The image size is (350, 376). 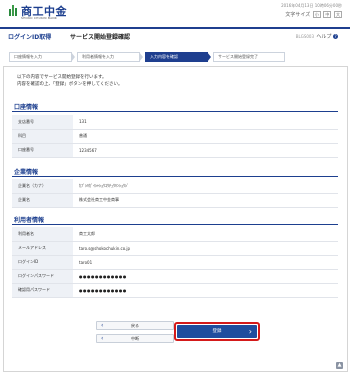 I want to click on logo-mark-icon, so click(x=13, y=10).